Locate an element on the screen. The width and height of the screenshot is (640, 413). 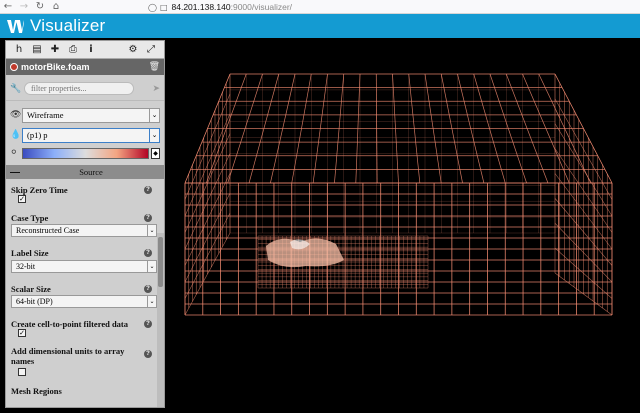
colormap-row: ⚪ ◆ is located at coordinates (85, 153).